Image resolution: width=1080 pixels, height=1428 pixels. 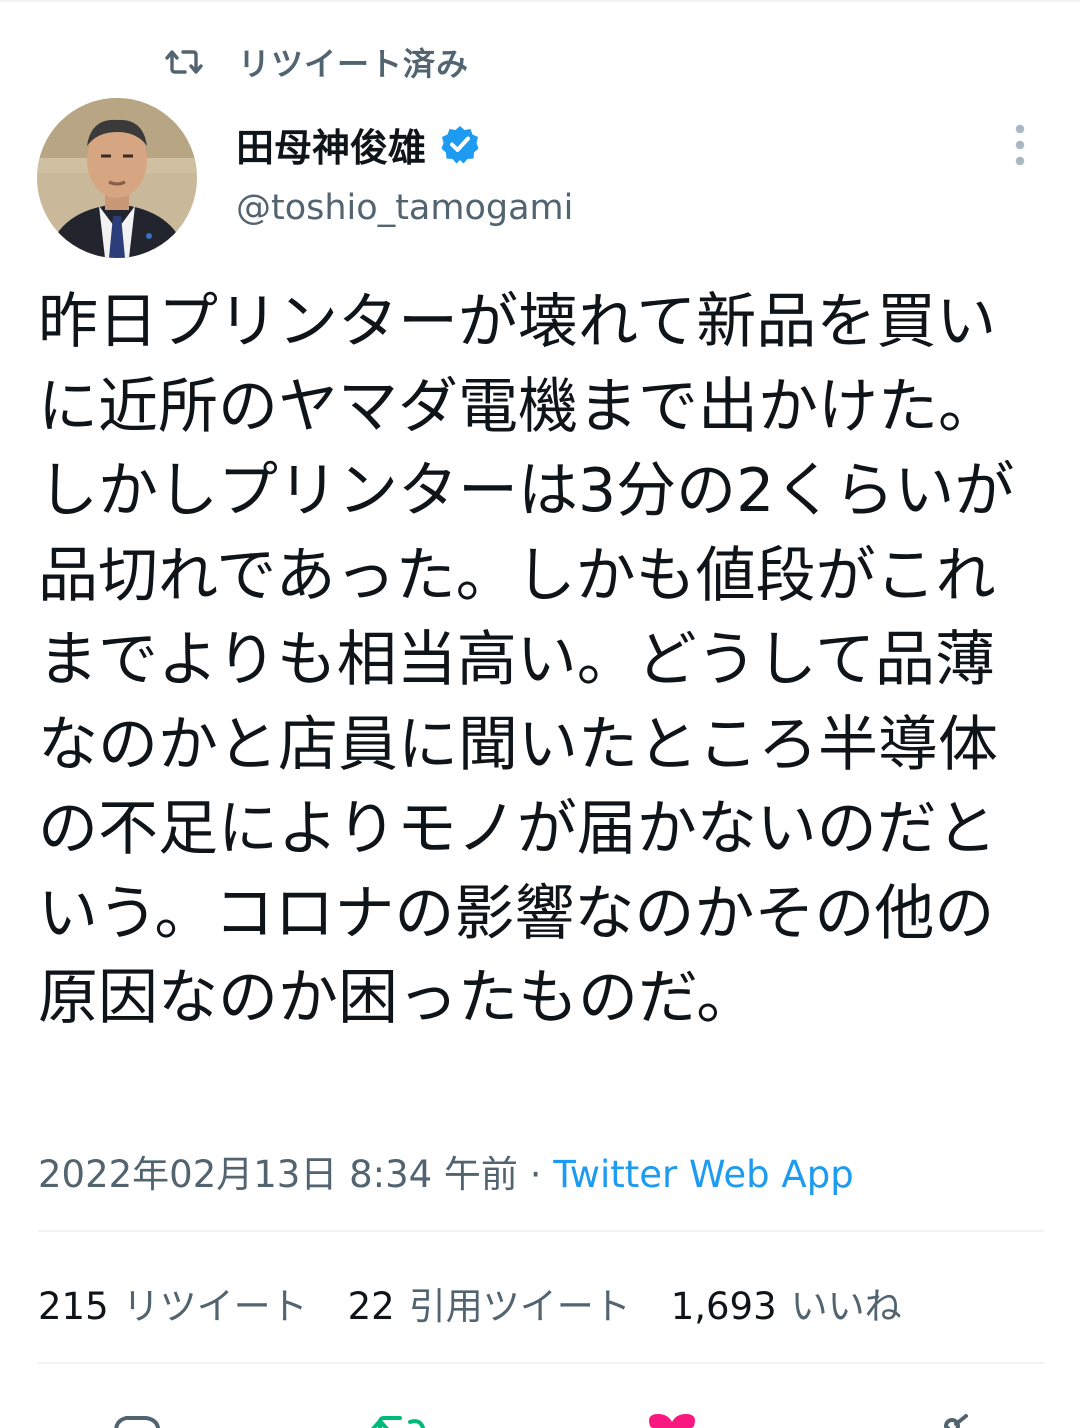 I want to click on tweet-metadata: 2022年02月13日 8:34 午前 · Twitter Web App, so click(x=446, y=1171).